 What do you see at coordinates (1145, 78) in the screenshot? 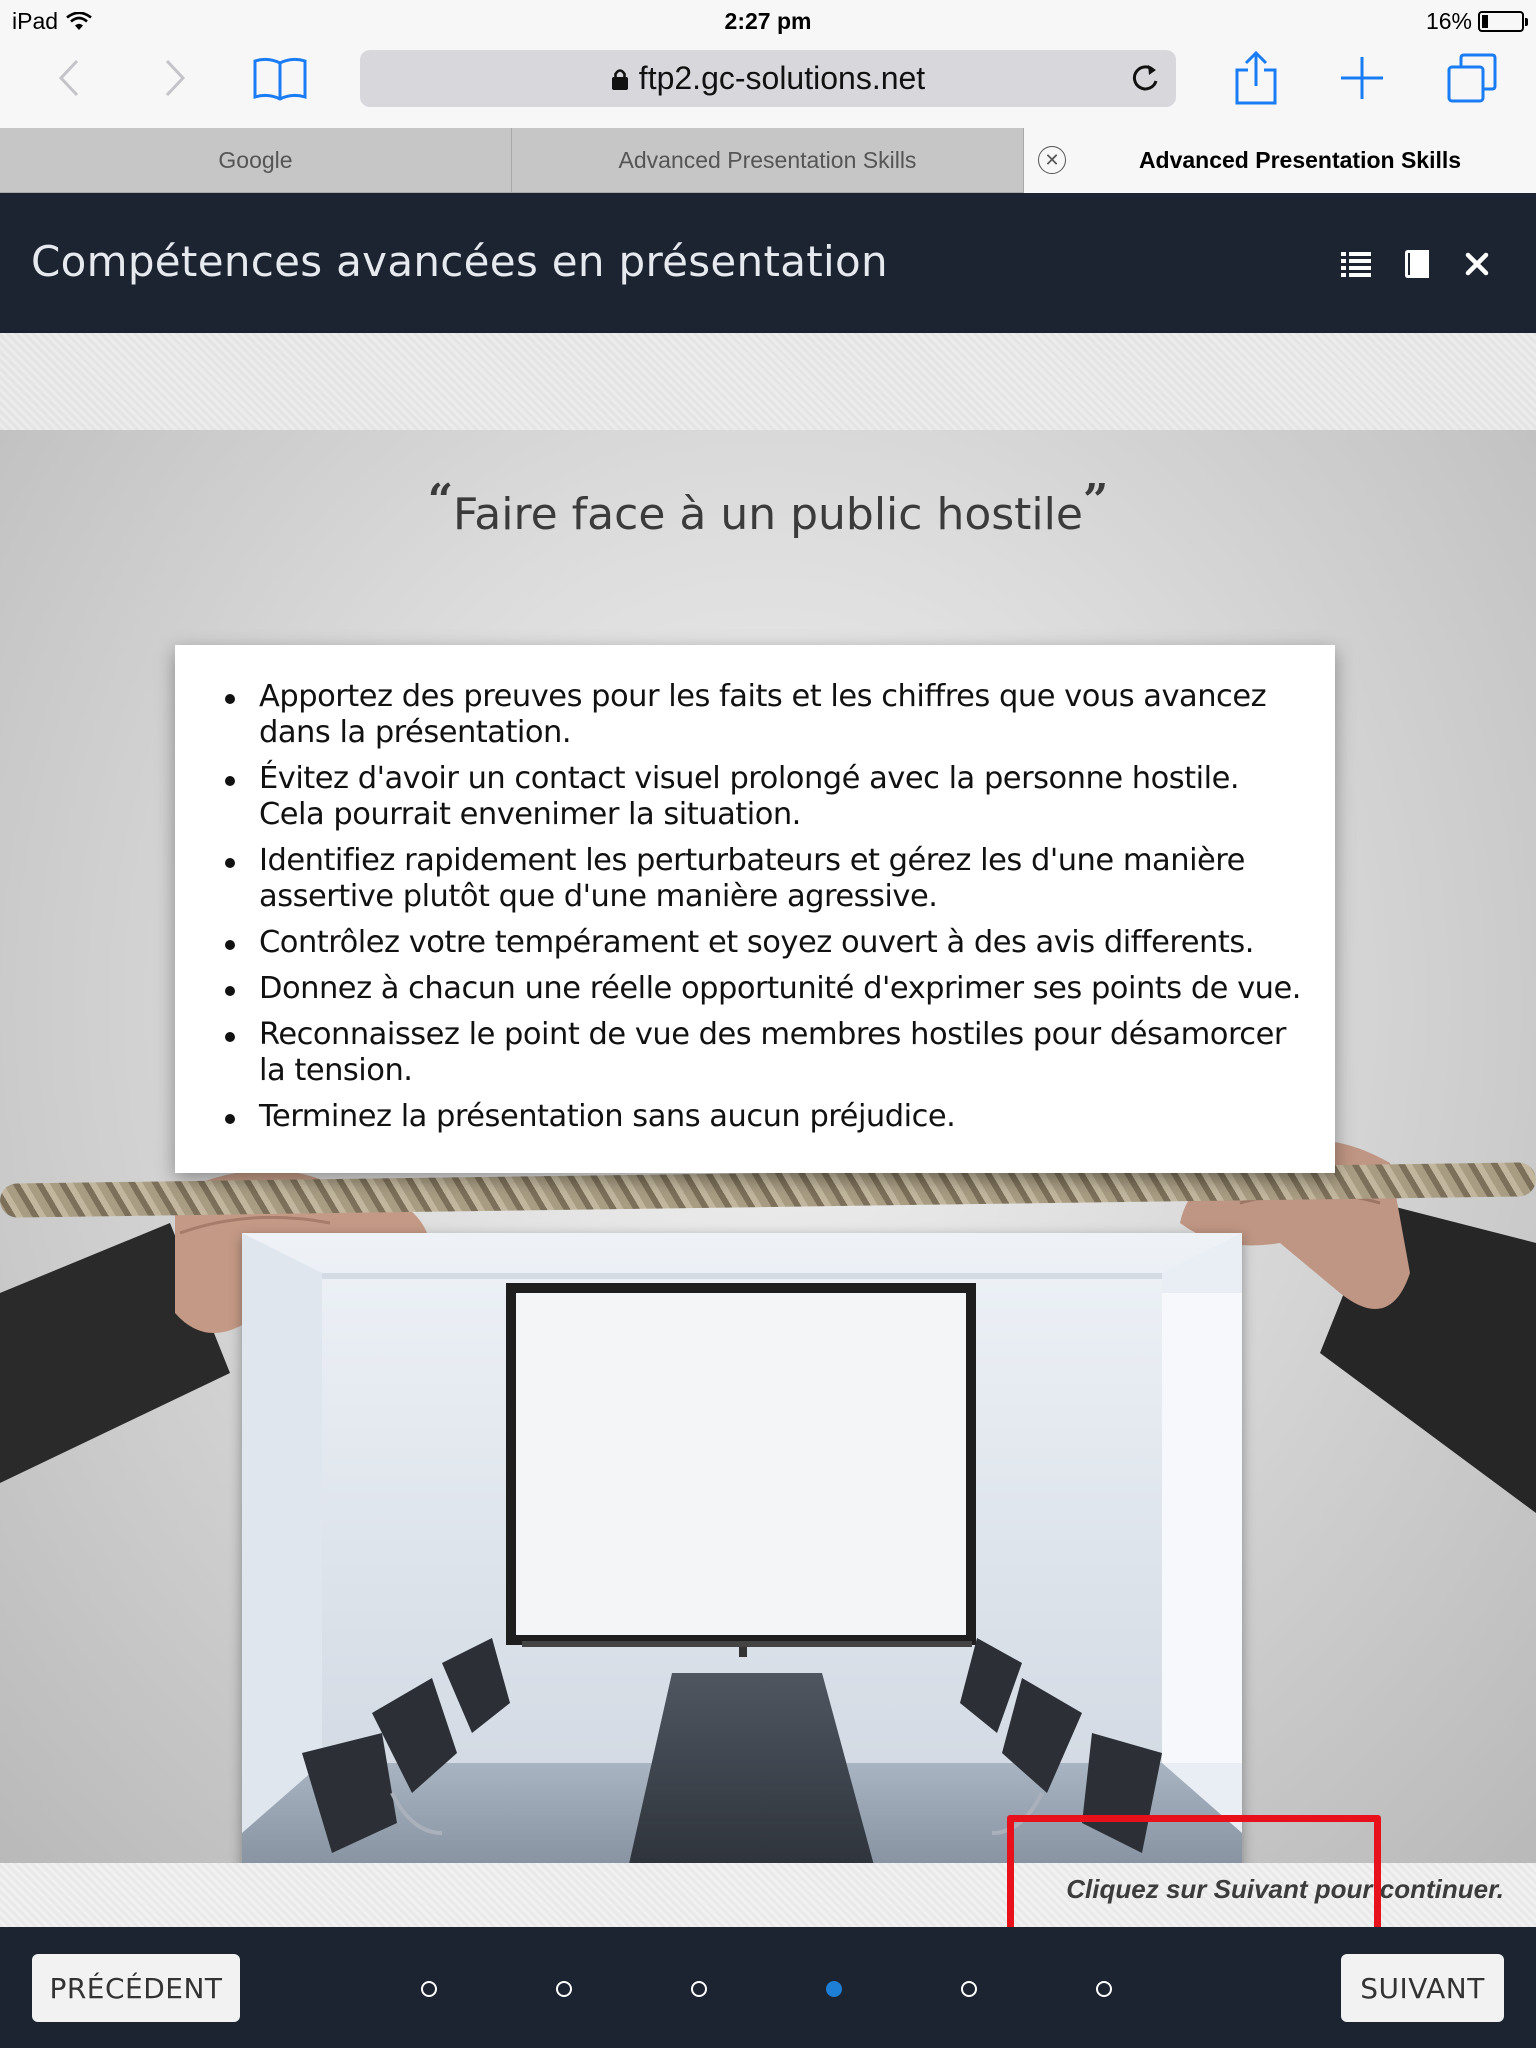
I see `reload-icon` at bounding box center [1145, 78].